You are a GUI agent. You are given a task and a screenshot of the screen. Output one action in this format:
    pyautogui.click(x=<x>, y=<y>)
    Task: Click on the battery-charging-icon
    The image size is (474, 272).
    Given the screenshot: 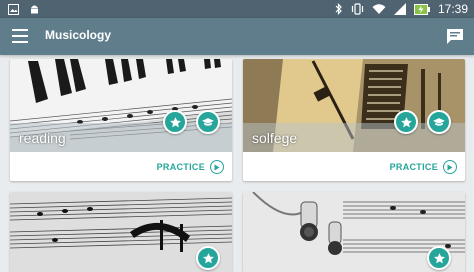 What is the action you would take?
    pyautogui.click(x=421, y=9)
    